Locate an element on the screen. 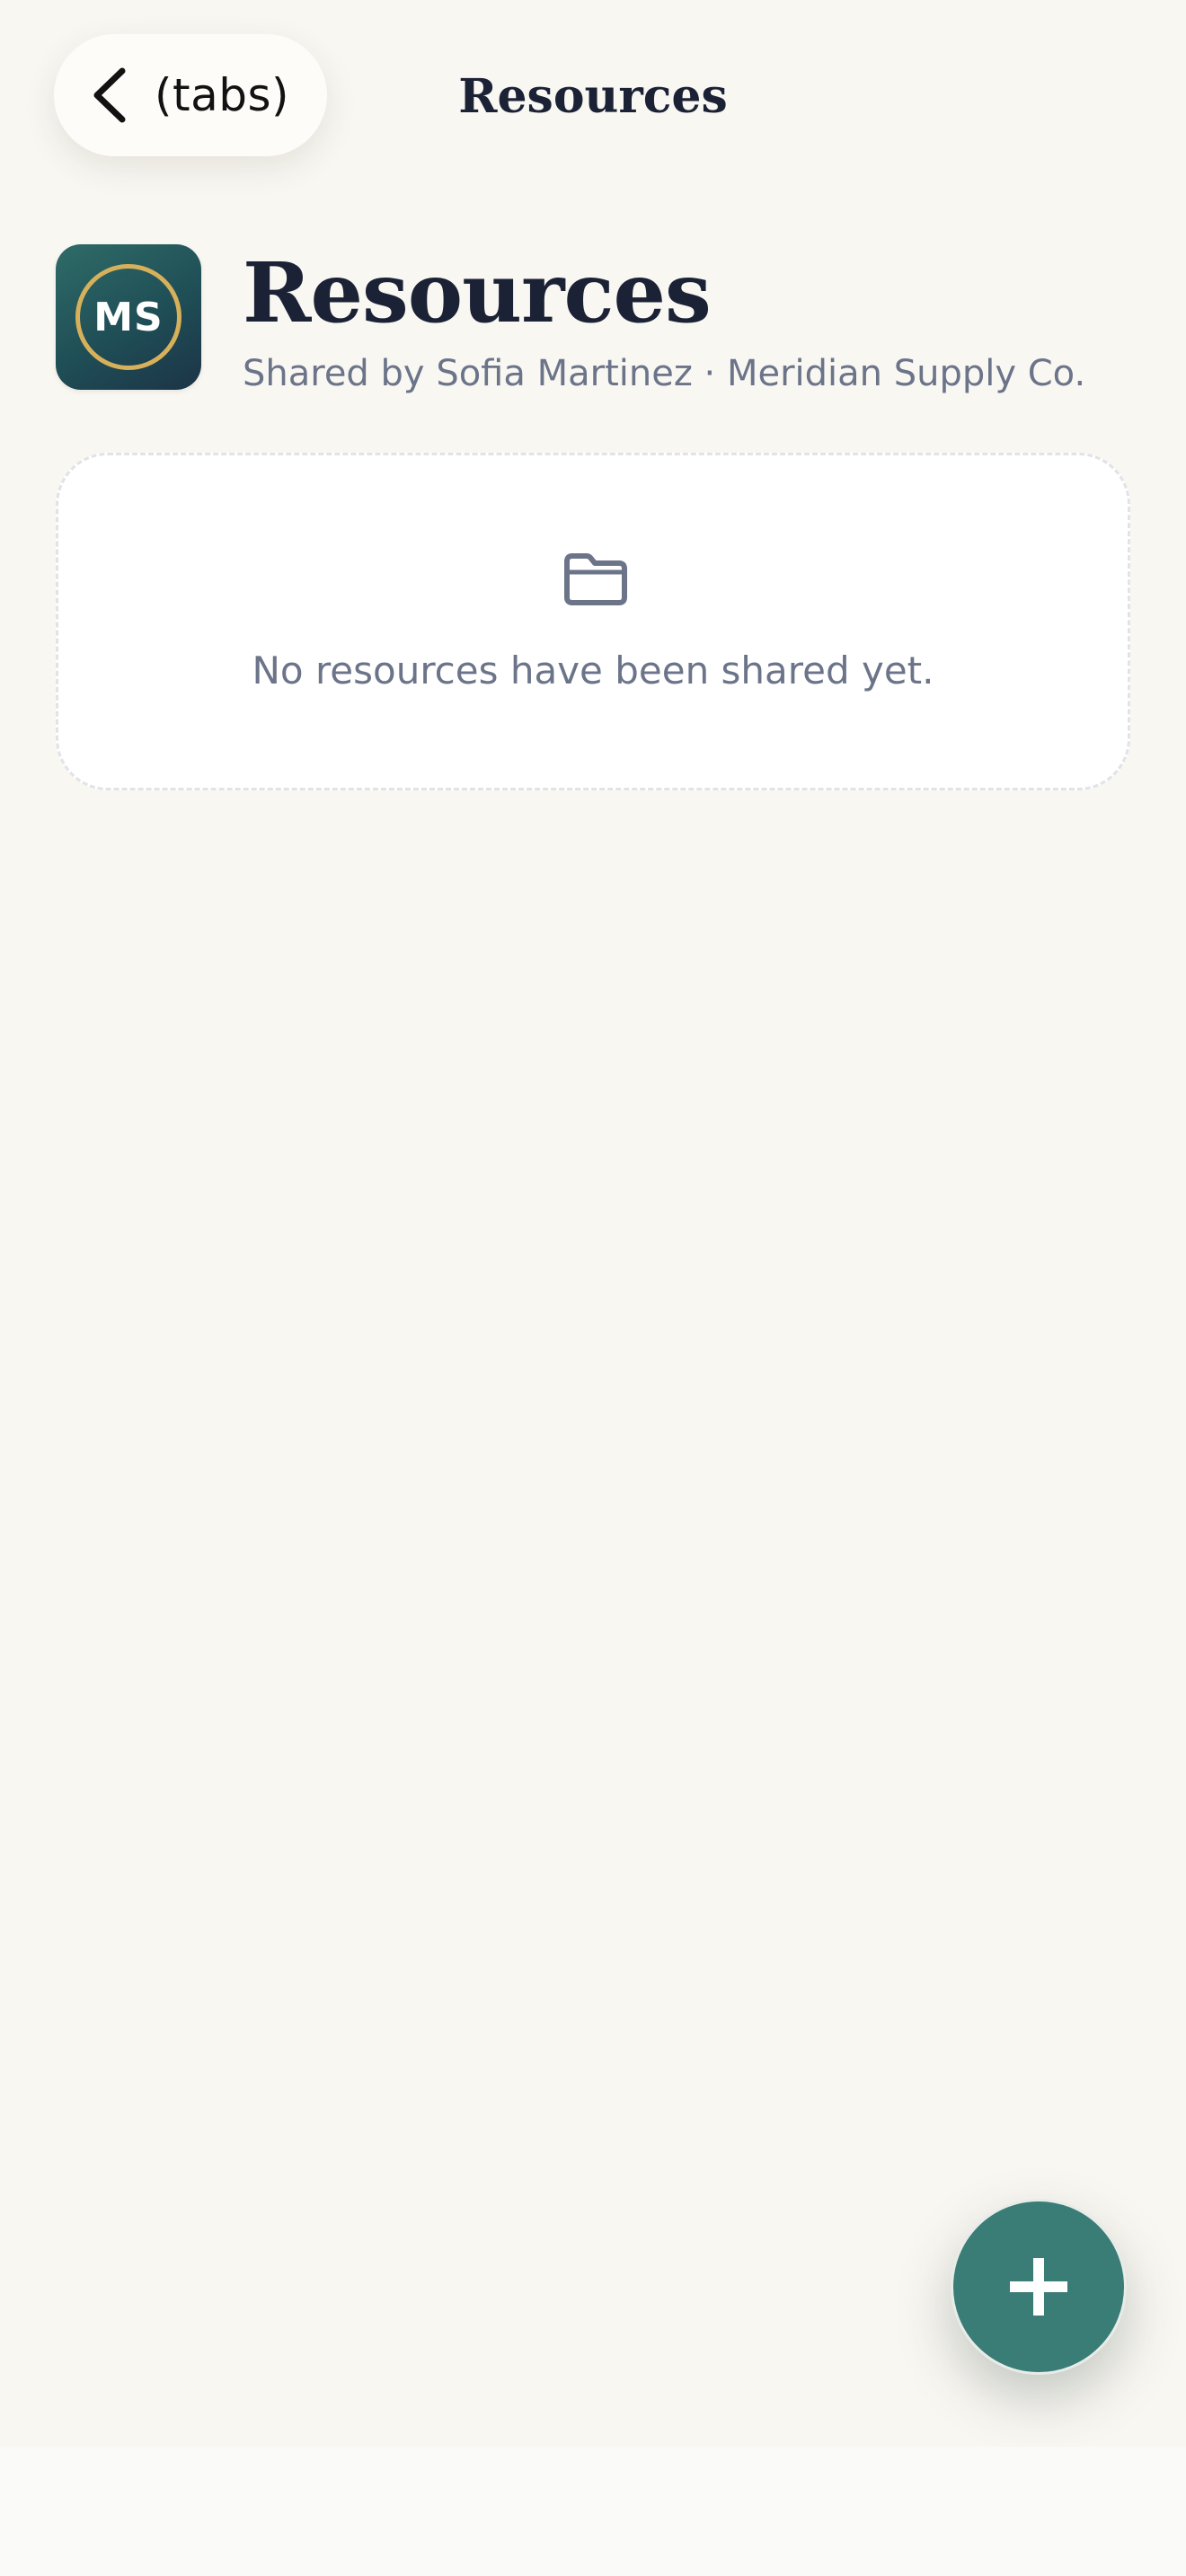 The width and height of the screenshot is (1186, 2576). plus-icon is located at coordinates (1038, 2287).